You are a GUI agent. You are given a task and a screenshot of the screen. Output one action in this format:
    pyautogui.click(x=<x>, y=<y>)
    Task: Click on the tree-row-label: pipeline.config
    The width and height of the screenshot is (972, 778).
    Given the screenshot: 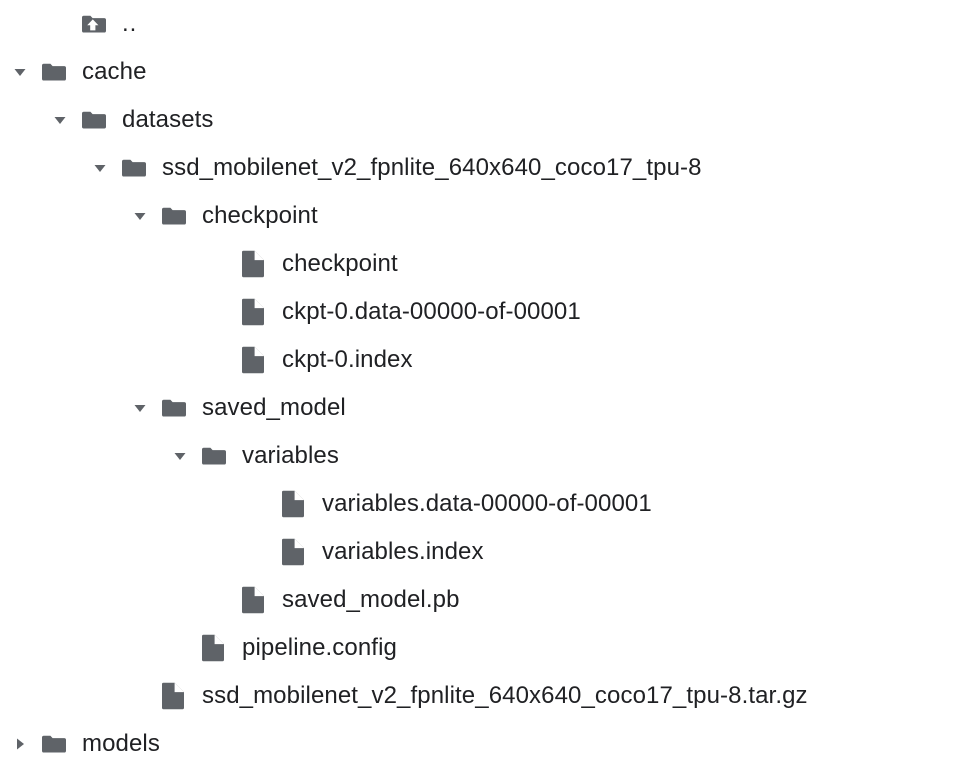 What is the action you would take?
    pyautogui.click(x=319, y=647)
    